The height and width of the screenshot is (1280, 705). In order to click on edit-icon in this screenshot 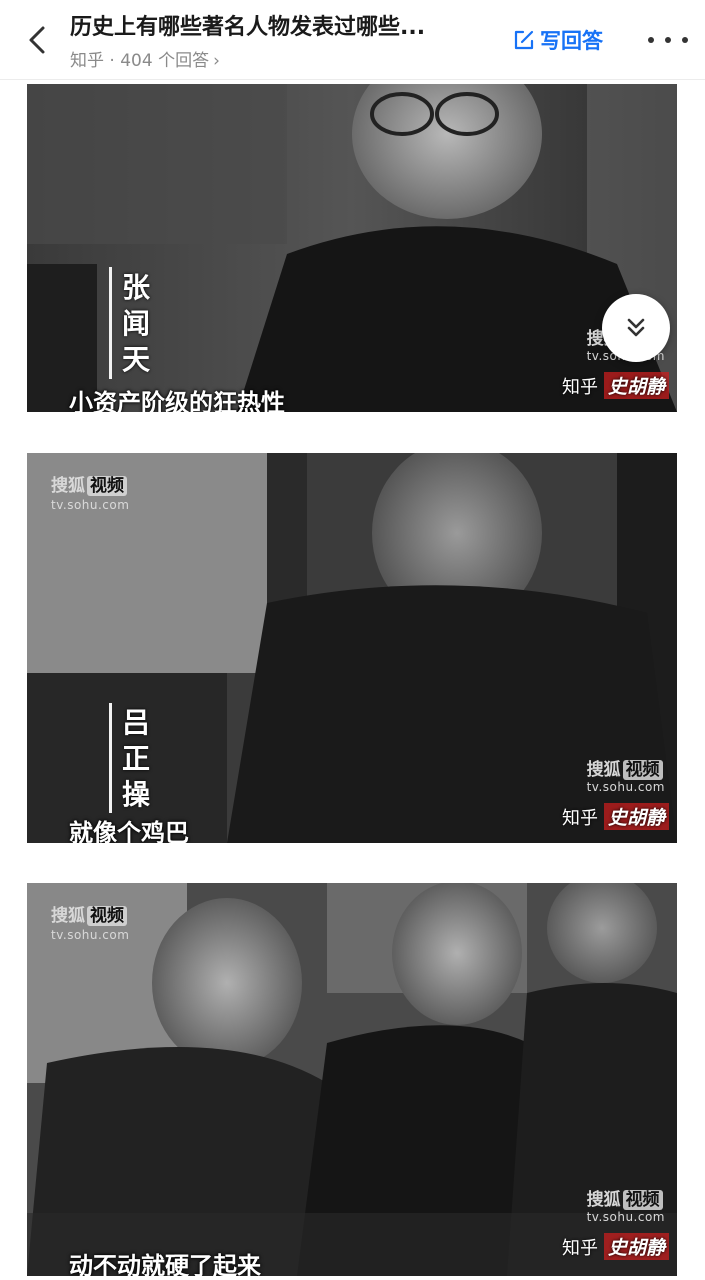, I will do `click(524, 40)`.